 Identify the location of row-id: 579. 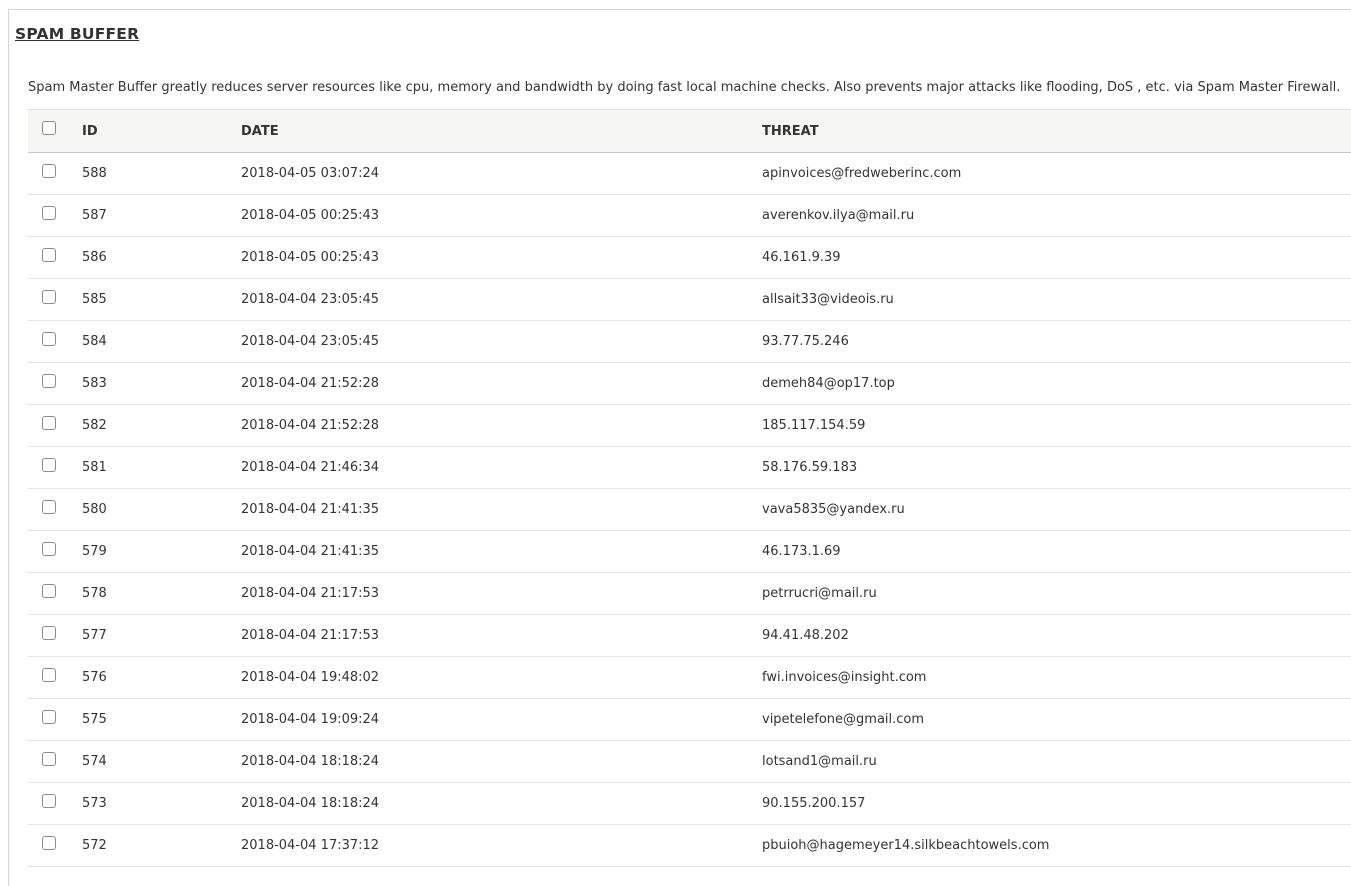
(94, 551).